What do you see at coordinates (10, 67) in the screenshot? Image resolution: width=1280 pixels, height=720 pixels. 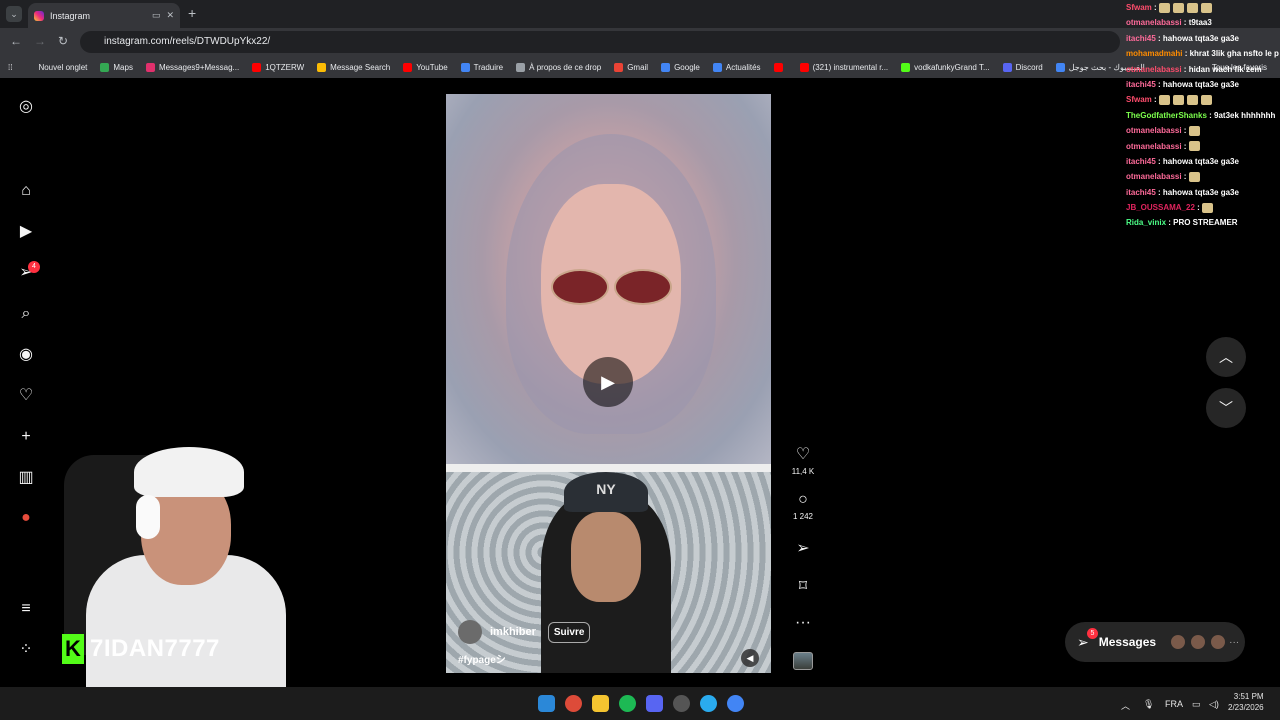 I see `apps-grid-icon: ⁞⁞` at bounding box center [10, 67].